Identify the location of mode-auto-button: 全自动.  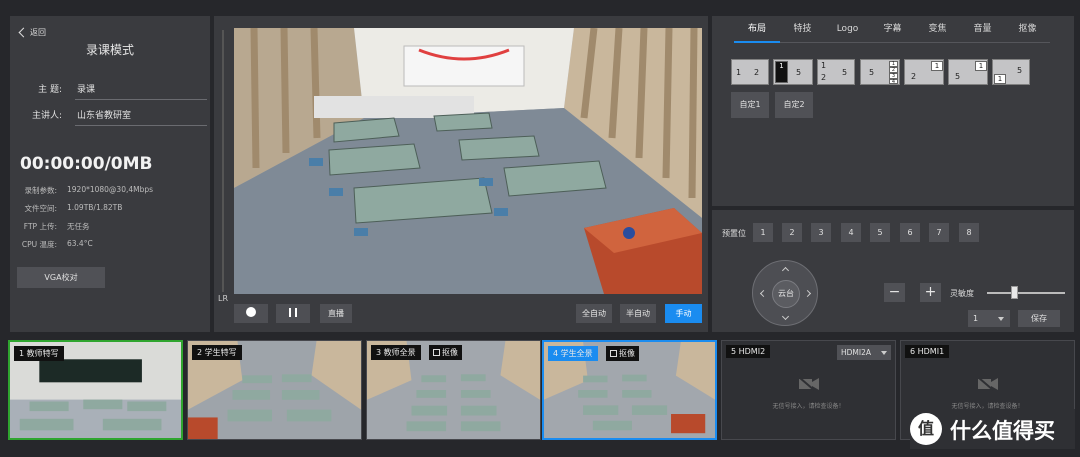
(594, 313).